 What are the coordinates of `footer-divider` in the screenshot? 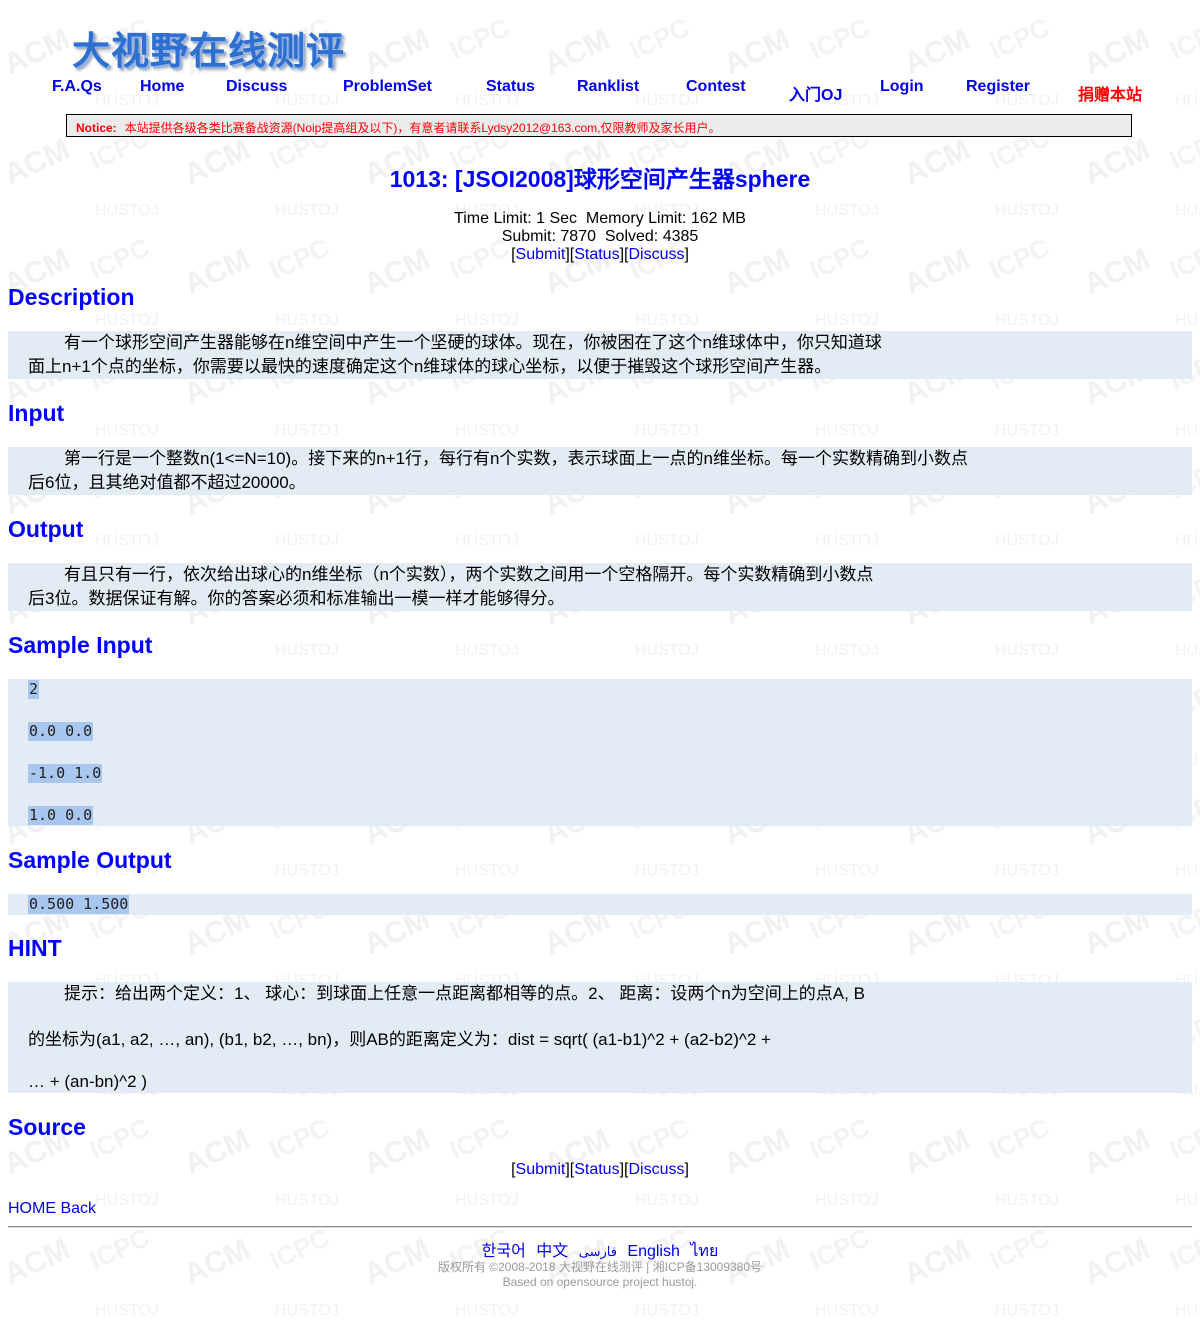 It's located at (600, 1227).